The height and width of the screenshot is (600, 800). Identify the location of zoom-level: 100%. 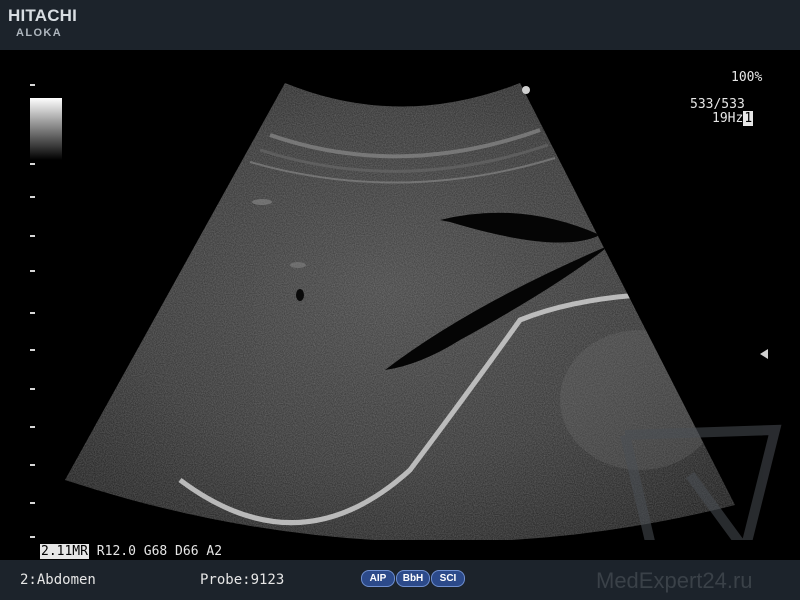
(747, 77).